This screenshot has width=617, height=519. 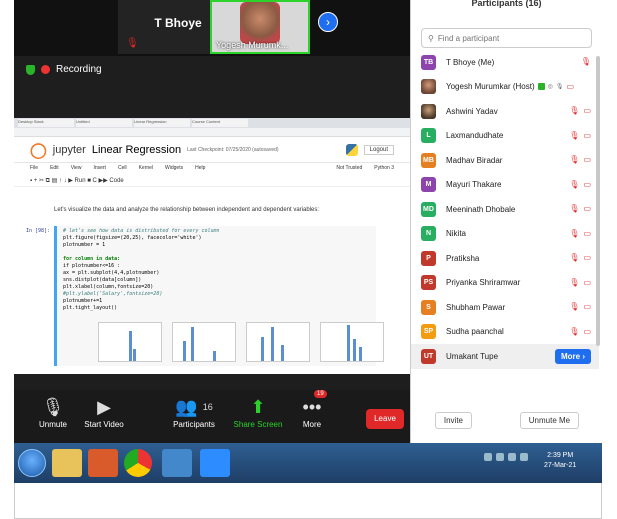 I want to click on share-screen-button: ⬆ Share Screen, so click(x=258, y=412).